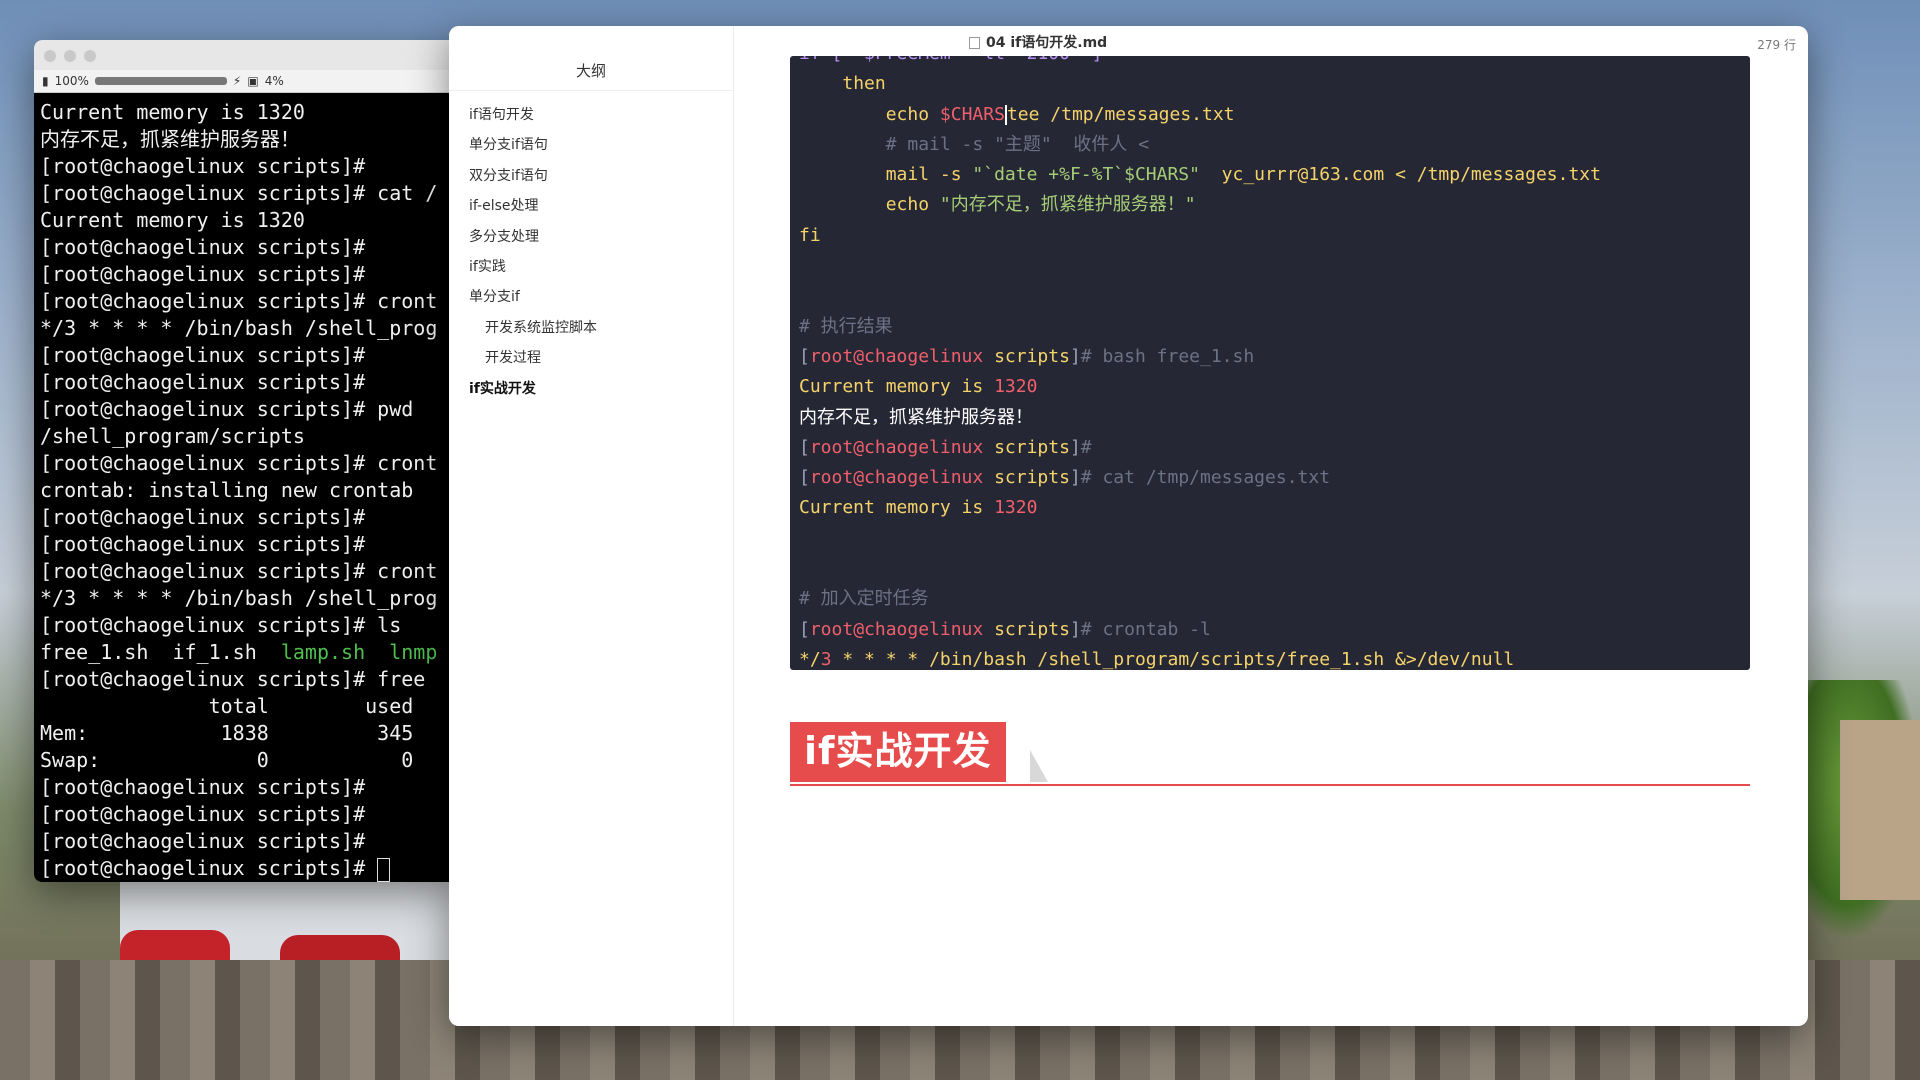 Image resolution: width=1920 pixels, height=1080 pixels. What do you see at coordinates (591, 389) in the screenshot?
I see `outline-item: if实战开发` at bounding box center [591, 389].